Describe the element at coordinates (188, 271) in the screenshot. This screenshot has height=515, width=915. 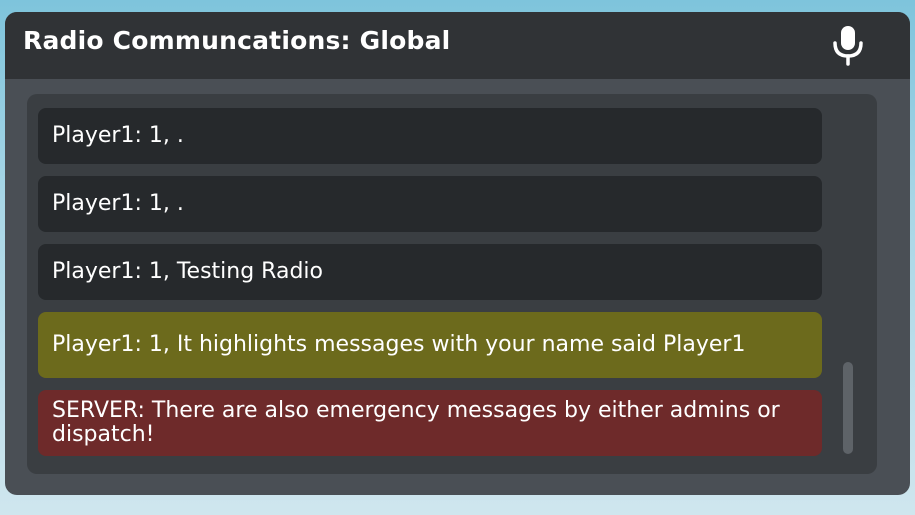
I see `message-text: Player1: 1, Testing Radio` at that location.